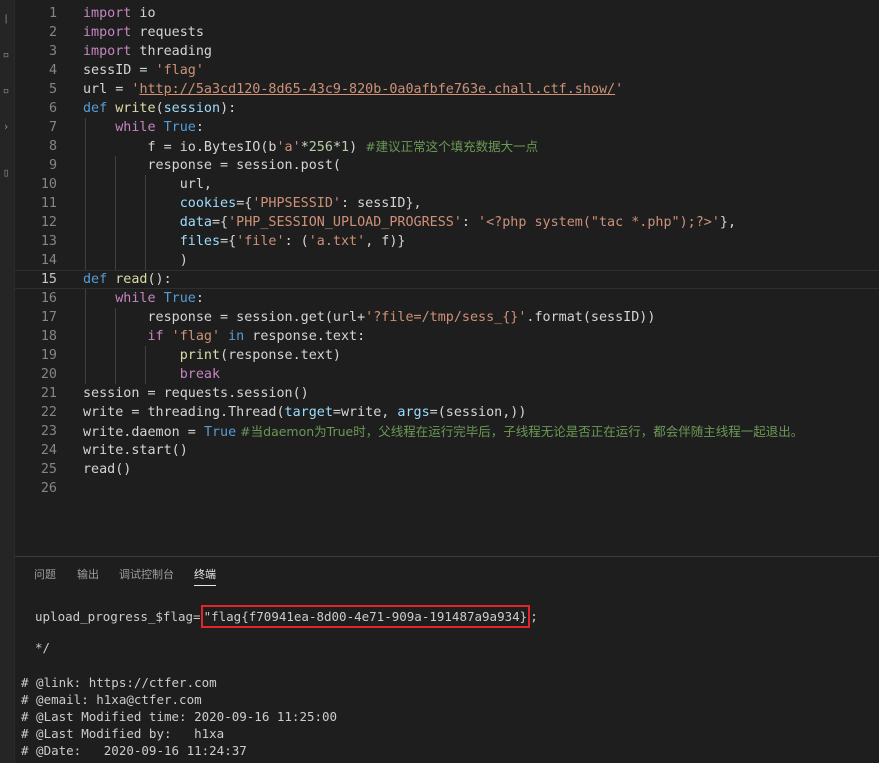  What do you see at coordinates (107, 89) in the screenshot?
I see `code-token: url =` at bounding box center [107, 89].